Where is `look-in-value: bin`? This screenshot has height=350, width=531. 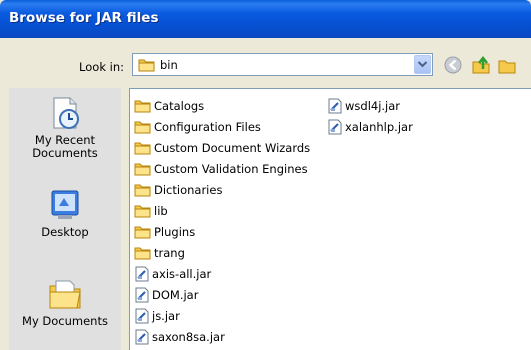
look-in-value: bin is located at coordinates (169, 65).